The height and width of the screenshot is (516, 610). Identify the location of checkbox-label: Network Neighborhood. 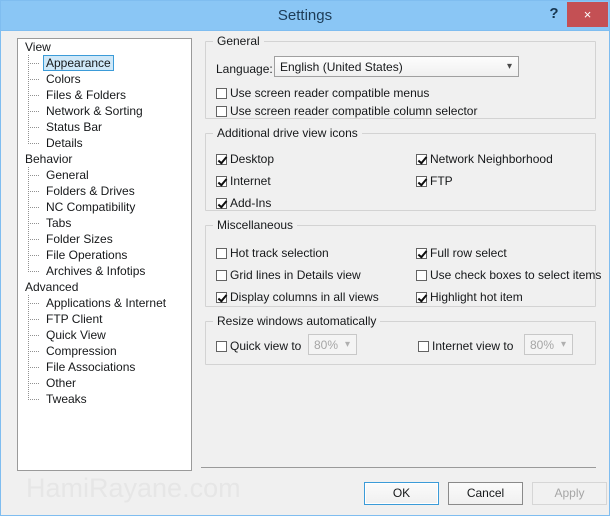
(491, 159).